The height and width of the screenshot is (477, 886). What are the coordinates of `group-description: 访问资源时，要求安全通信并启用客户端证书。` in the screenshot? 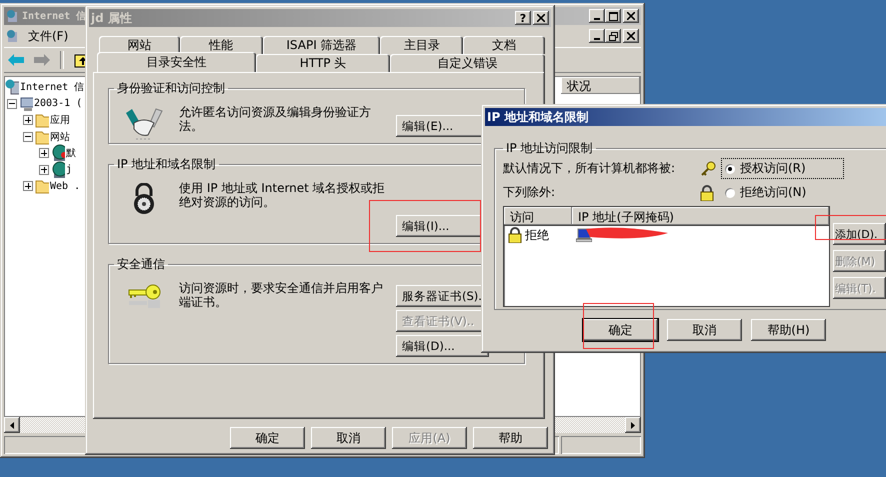 It's located at (281, 295).